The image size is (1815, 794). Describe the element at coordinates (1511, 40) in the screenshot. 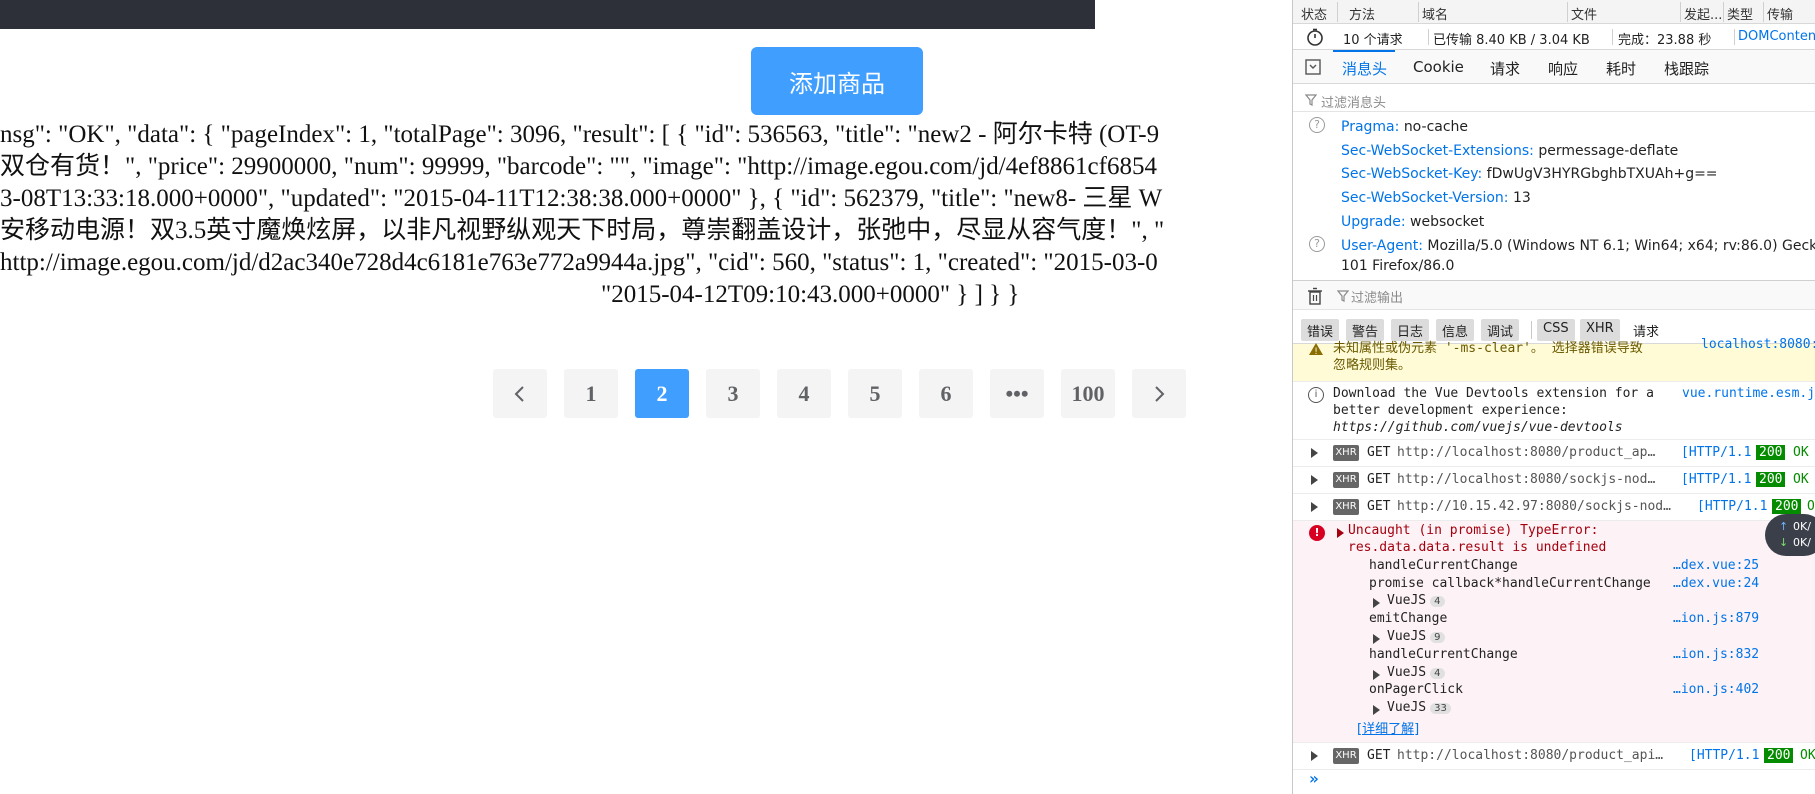

I see `transferred-size: 已传输 8.40 KB / 3.04 KB` at that location.